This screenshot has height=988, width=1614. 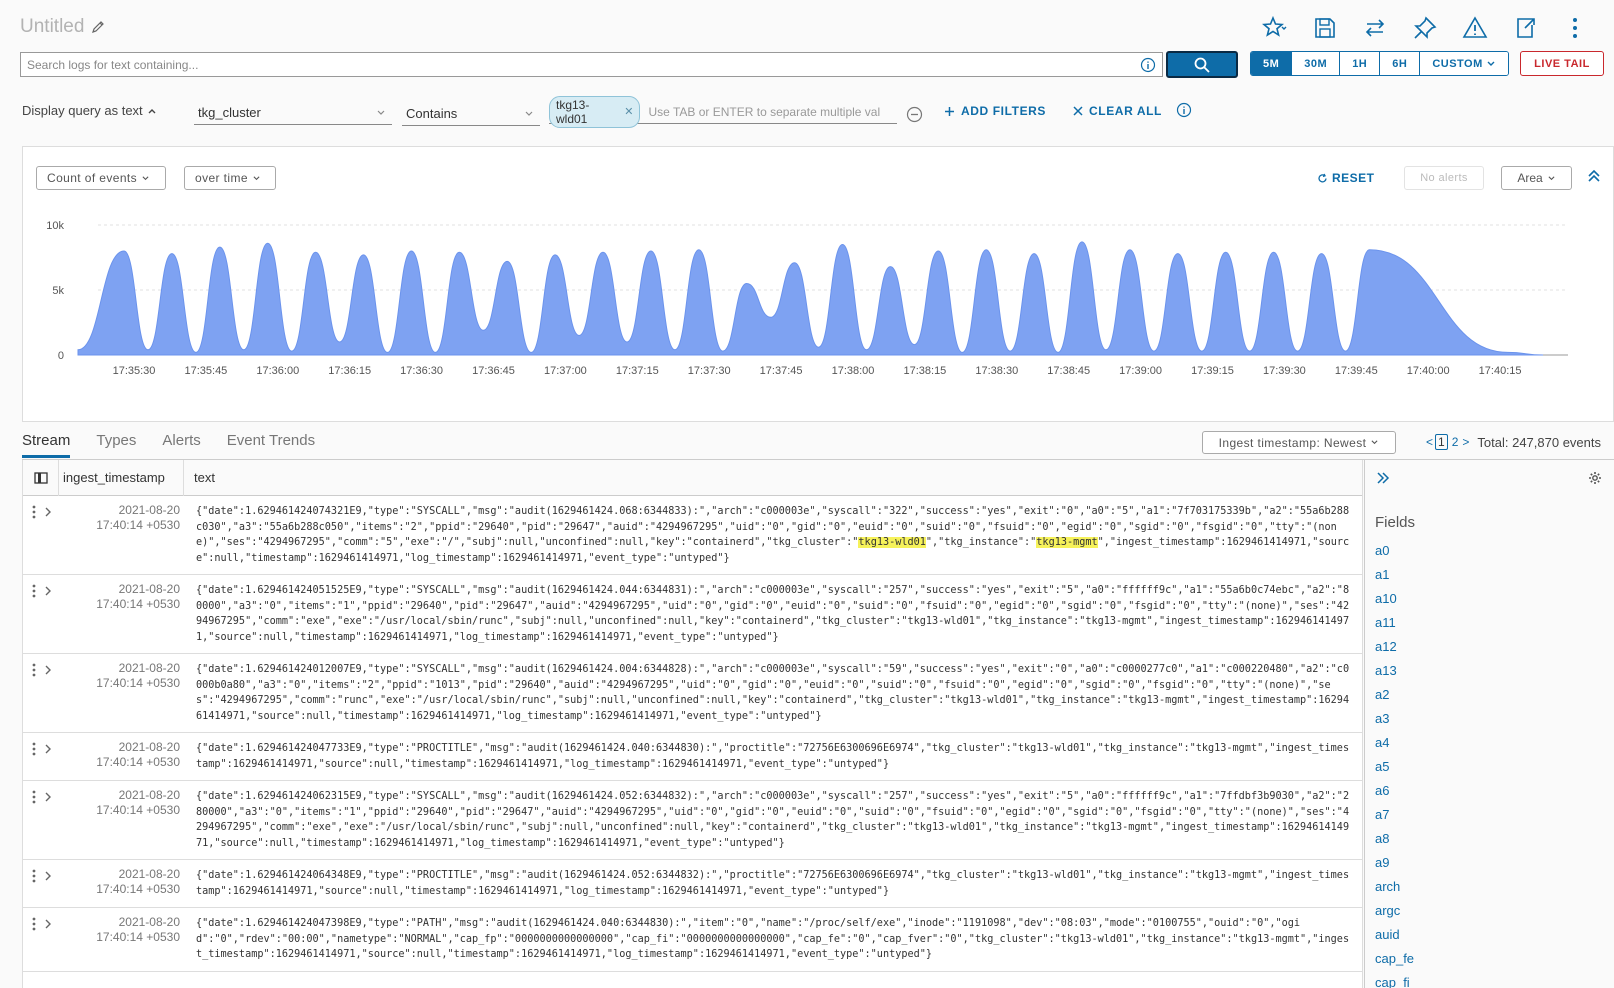 What do you see at coordinates (1489, 979) in the screenshot?
I see `field-cap-fi: cap_fi` at bounding box center [1489, 979].